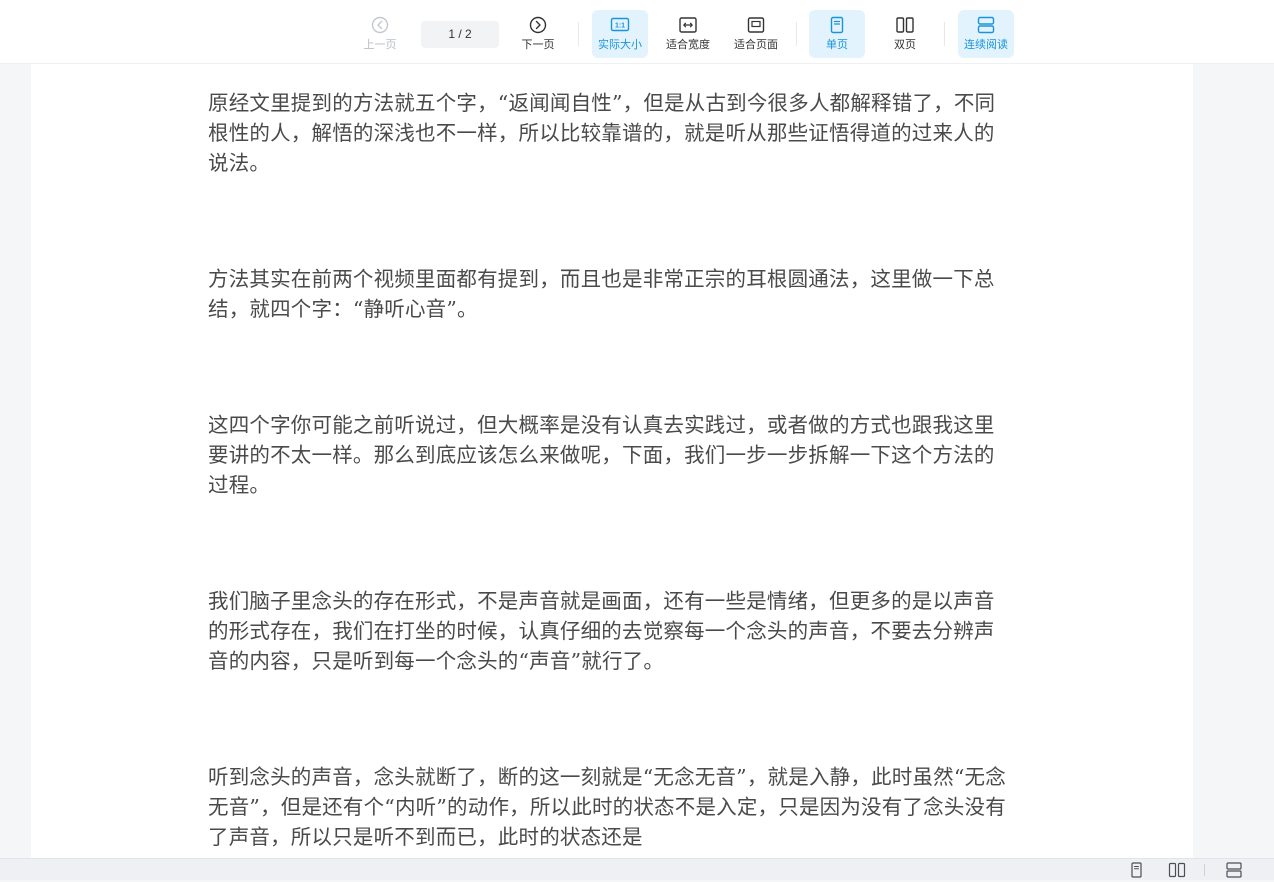  I want to click on single-page-label: 单页, so click(837, 44).